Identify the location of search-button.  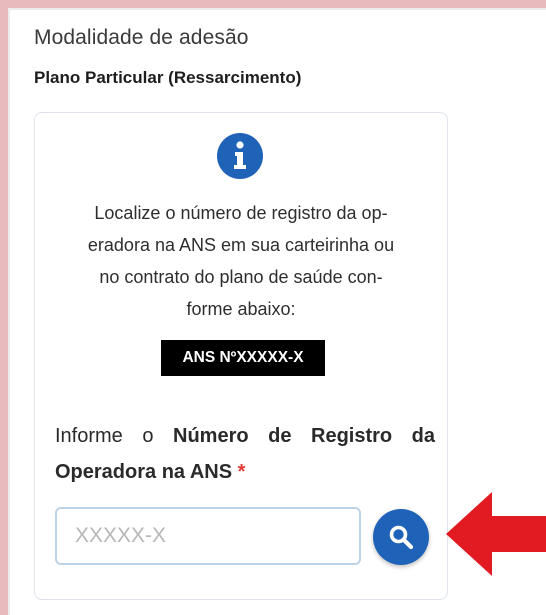
(401, 537).